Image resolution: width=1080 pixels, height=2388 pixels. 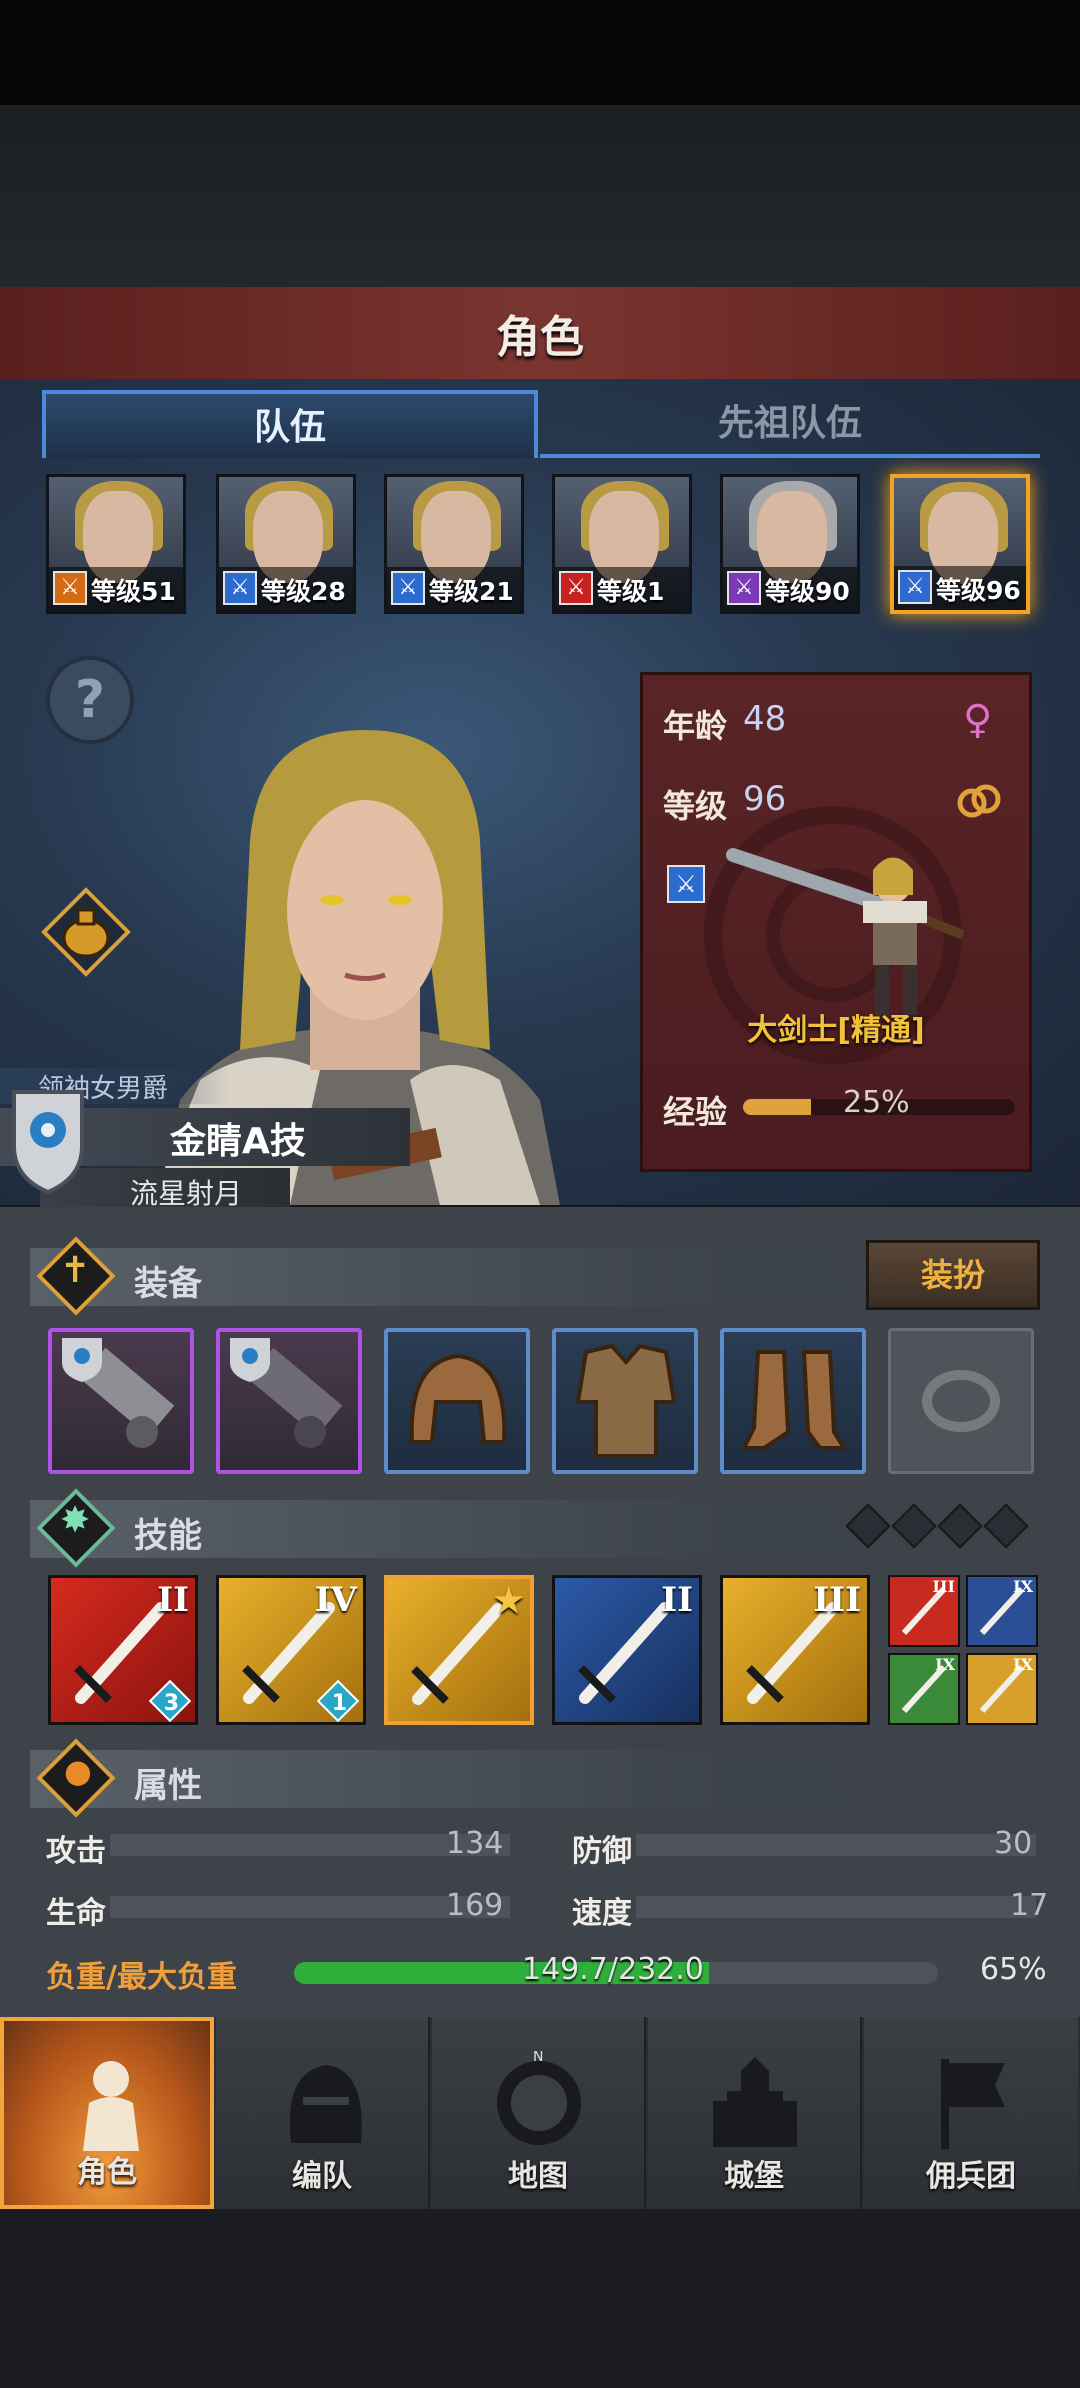 What do you see at coordinates (238, 1141) in the screenshot?
I see `character-name: 金睛A技` at bounding box center [238, 1141].